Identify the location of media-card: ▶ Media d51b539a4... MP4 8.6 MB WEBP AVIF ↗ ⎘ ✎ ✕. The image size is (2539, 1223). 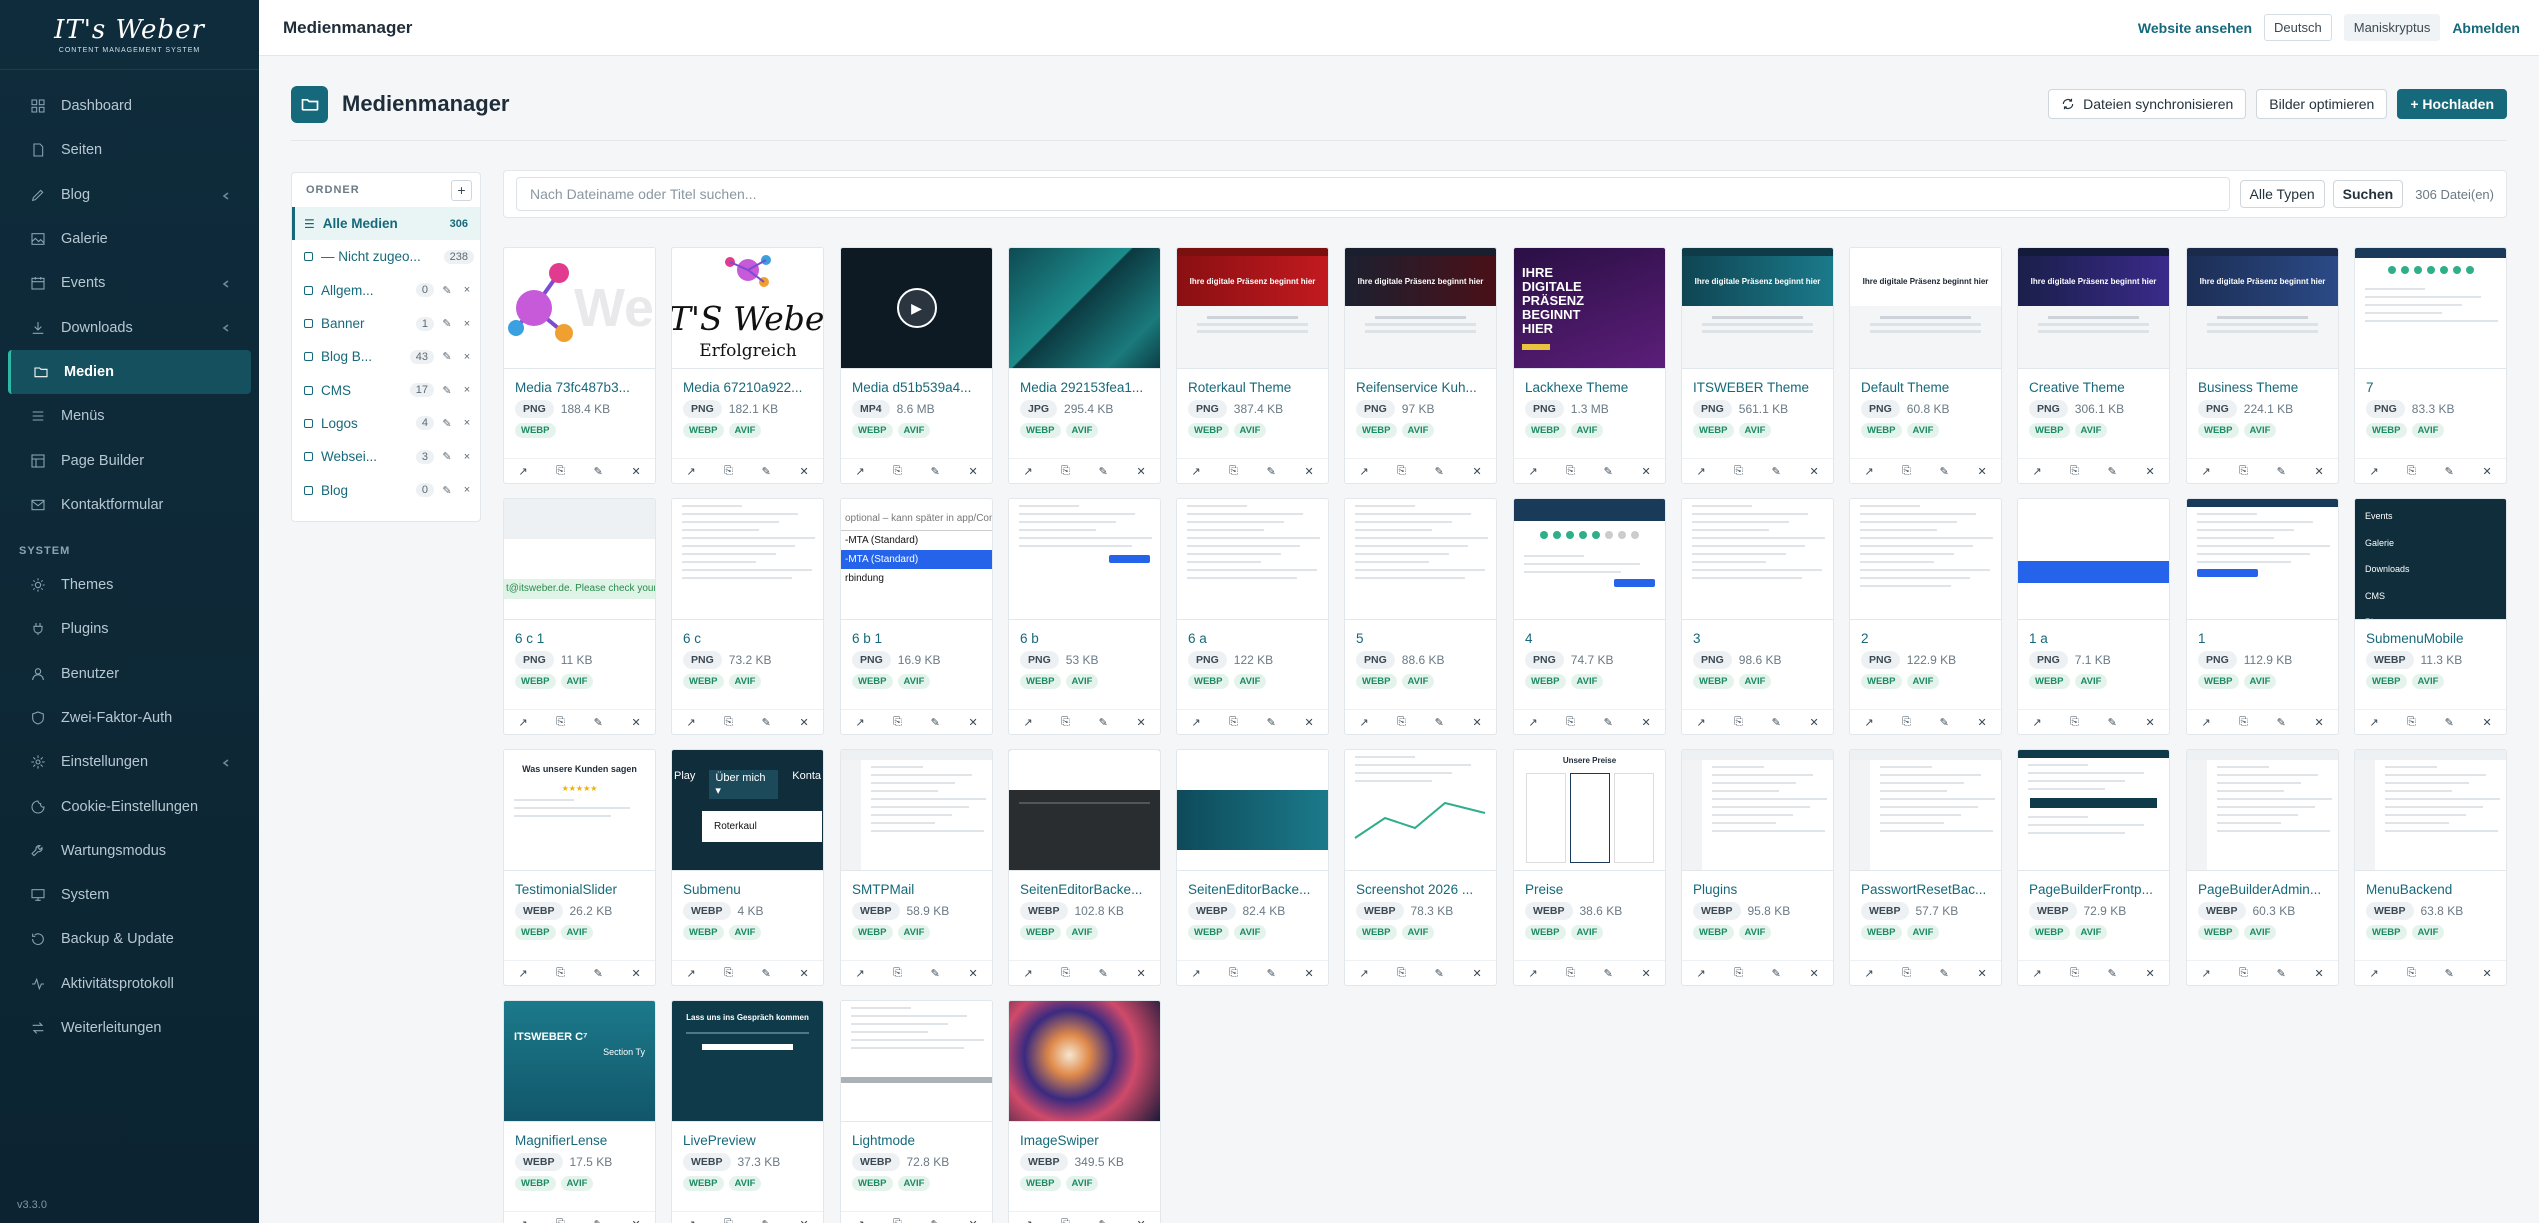
(916, 365).